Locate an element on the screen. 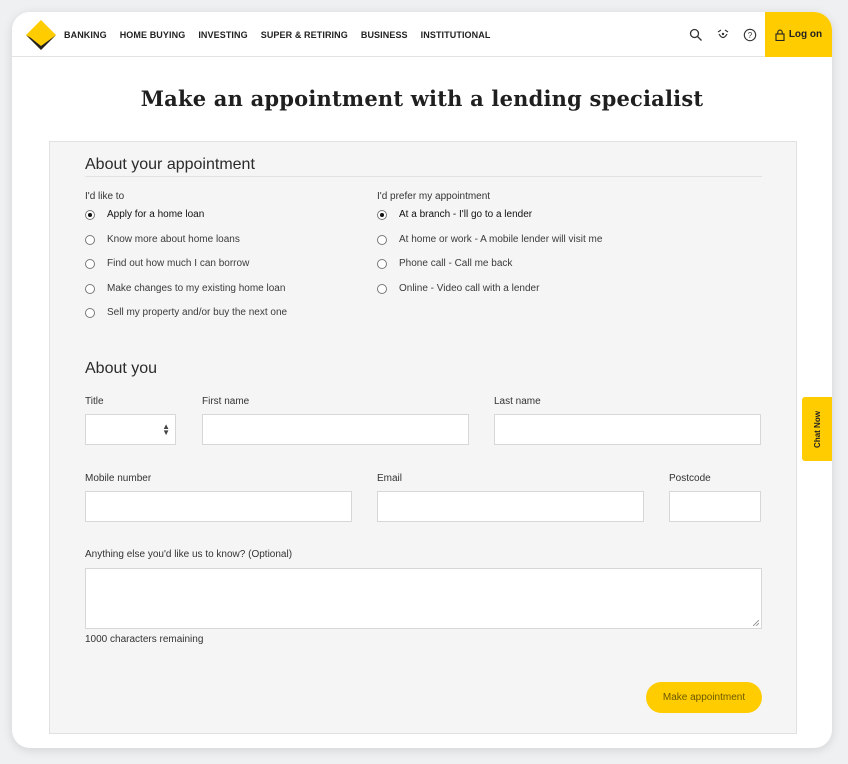 Image resolution: width=848 pixels, height=764 pixels. assistant-icon is located at coordinates (723, 35).